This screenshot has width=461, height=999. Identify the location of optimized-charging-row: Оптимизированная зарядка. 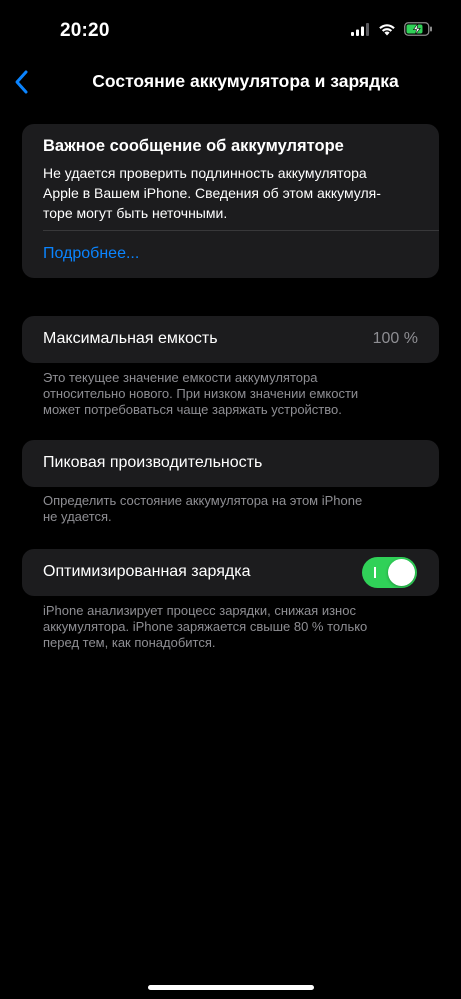
(230, 572).